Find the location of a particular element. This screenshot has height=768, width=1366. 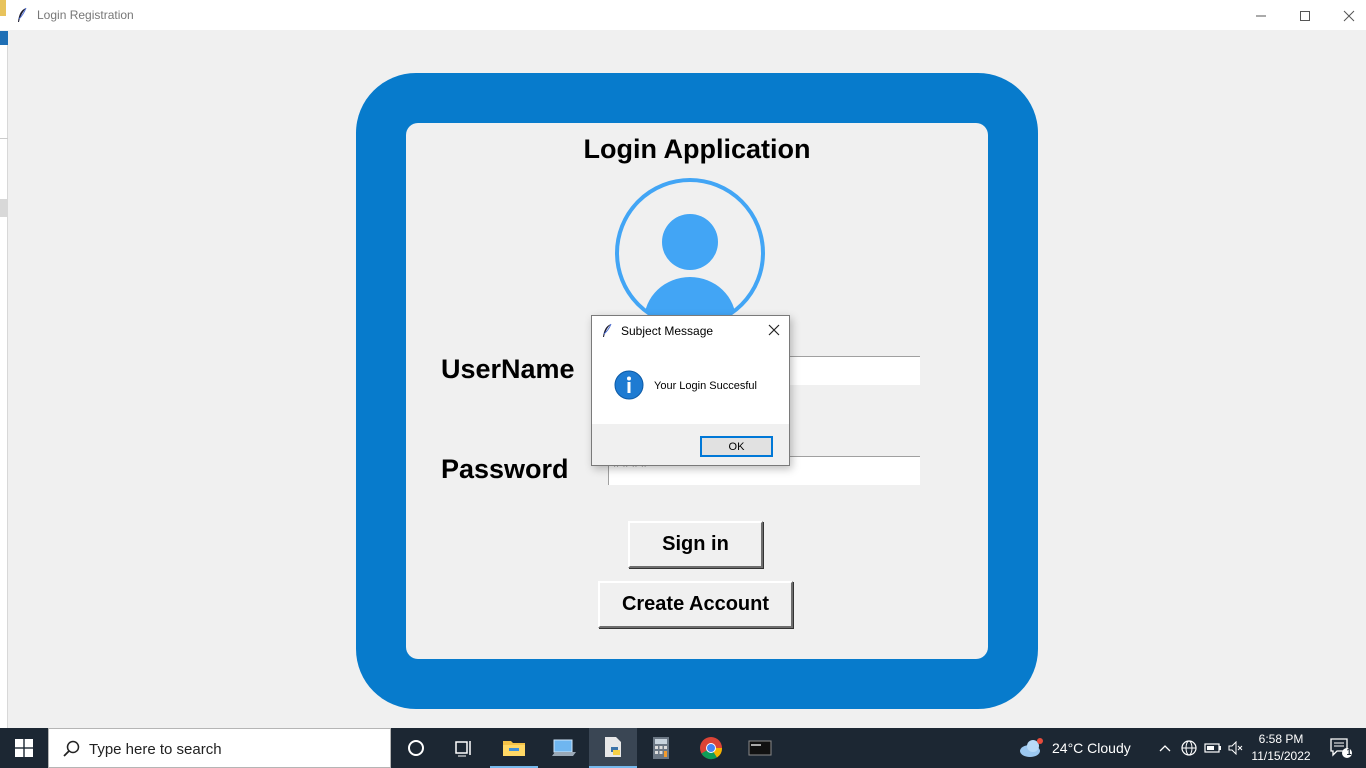

maximize-button is located at coordinates (1305, 15).